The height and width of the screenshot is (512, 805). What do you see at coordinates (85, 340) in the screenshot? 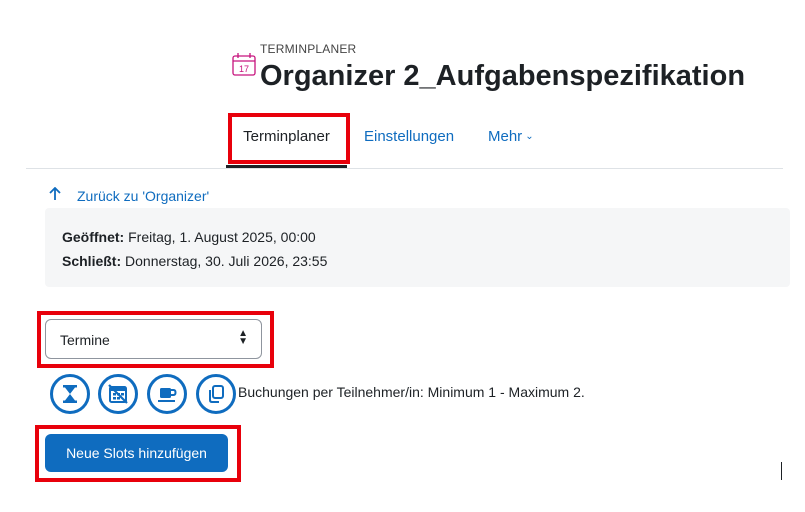
I see `view-select-value: Termine` at bounding box center [85, 340].